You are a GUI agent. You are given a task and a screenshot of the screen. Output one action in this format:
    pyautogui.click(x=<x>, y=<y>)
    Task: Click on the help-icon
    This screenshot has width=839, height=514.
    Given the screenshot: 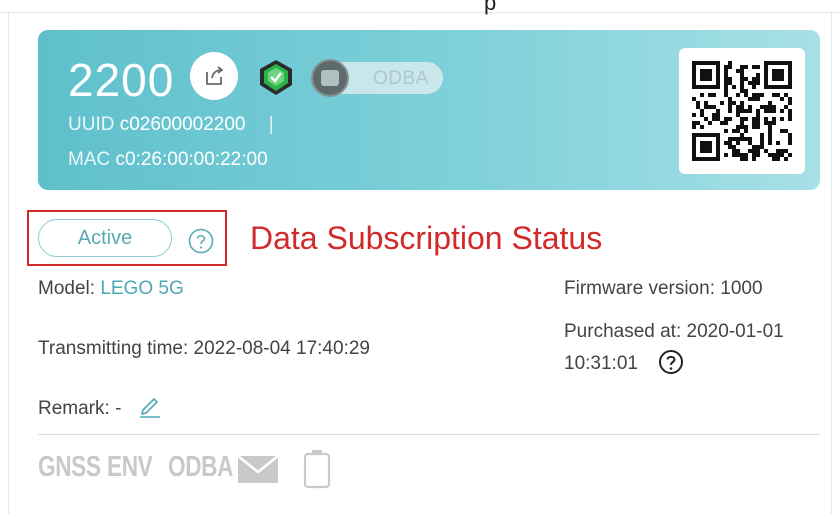 What is the action you would take?
    pyautogui.click(x=201, y=241)
    